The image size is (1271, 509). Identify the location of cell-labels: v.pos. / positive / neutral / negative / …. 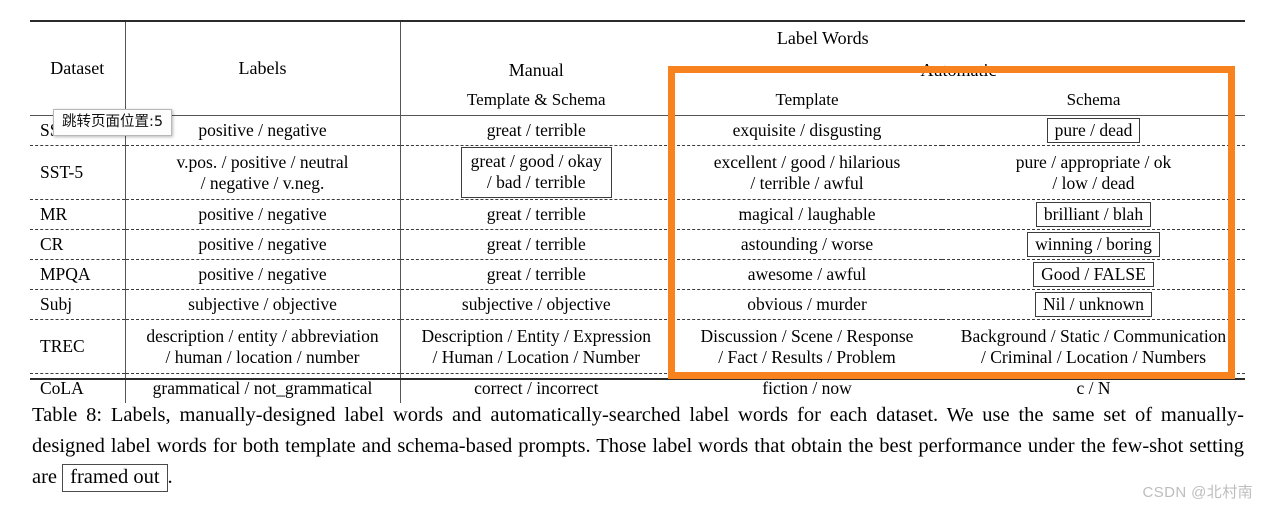
(262, 172).